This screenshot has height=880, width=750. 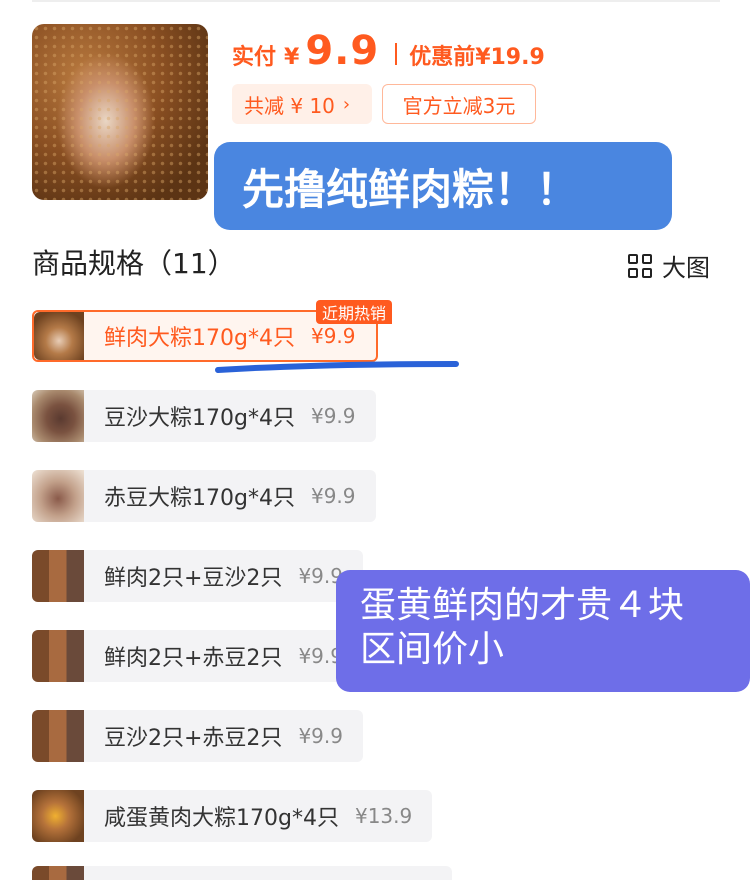 What do you see at coordinates (640, 265) in the screenshot?
I see `grid-view-icon` at bounding box center [640, 265].